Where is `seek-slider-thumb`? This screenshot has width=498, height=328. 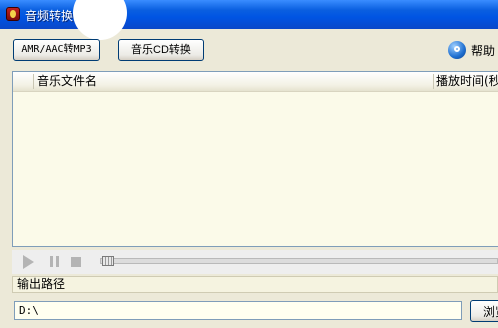
seek-slider-thumb is located at coordinates (108, 261).